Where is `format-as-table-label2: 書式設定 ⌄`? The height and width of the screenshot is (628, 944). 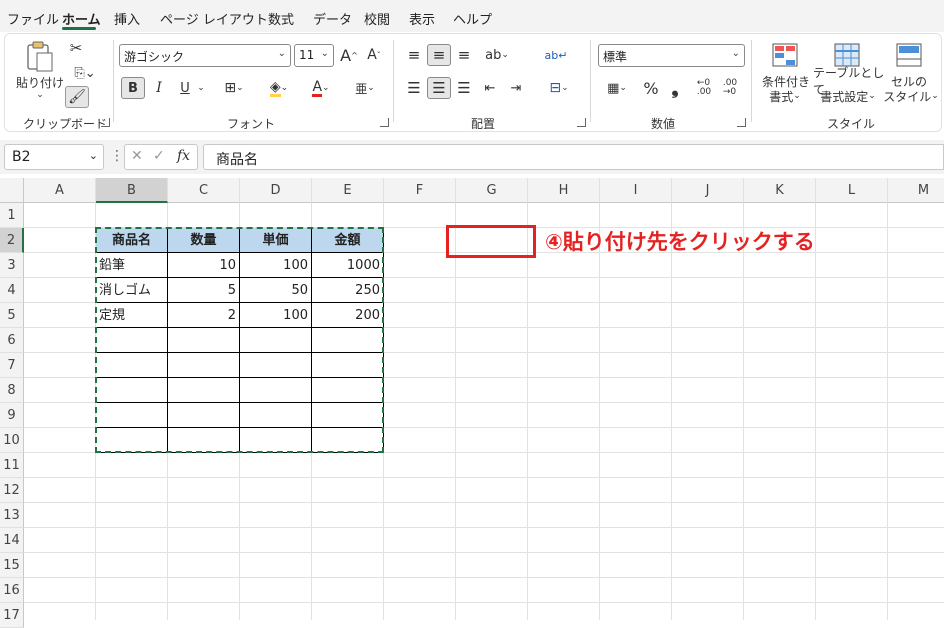
format-as-table-label2: 書式設定 ⌄ is located at coordinates (848, 96).